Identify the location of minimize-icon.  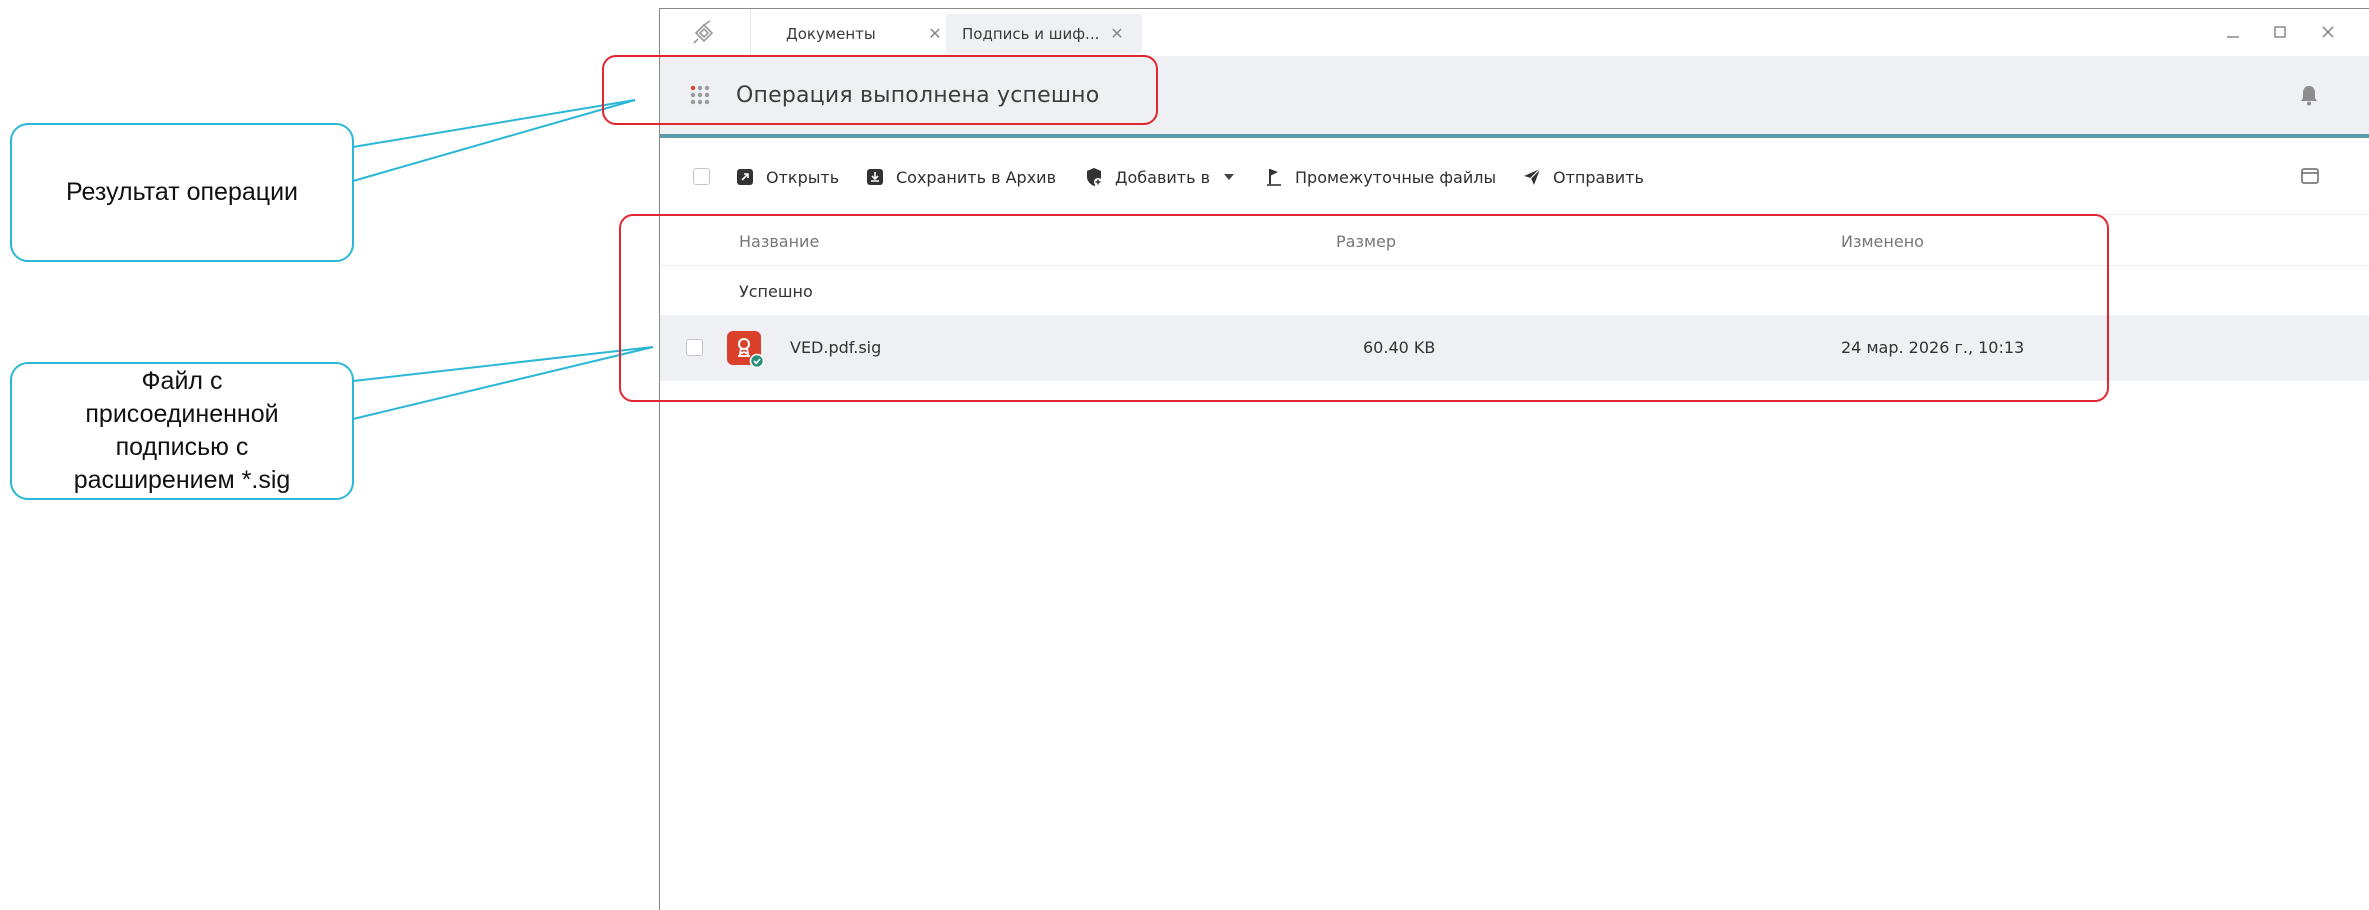
(2233, 32).